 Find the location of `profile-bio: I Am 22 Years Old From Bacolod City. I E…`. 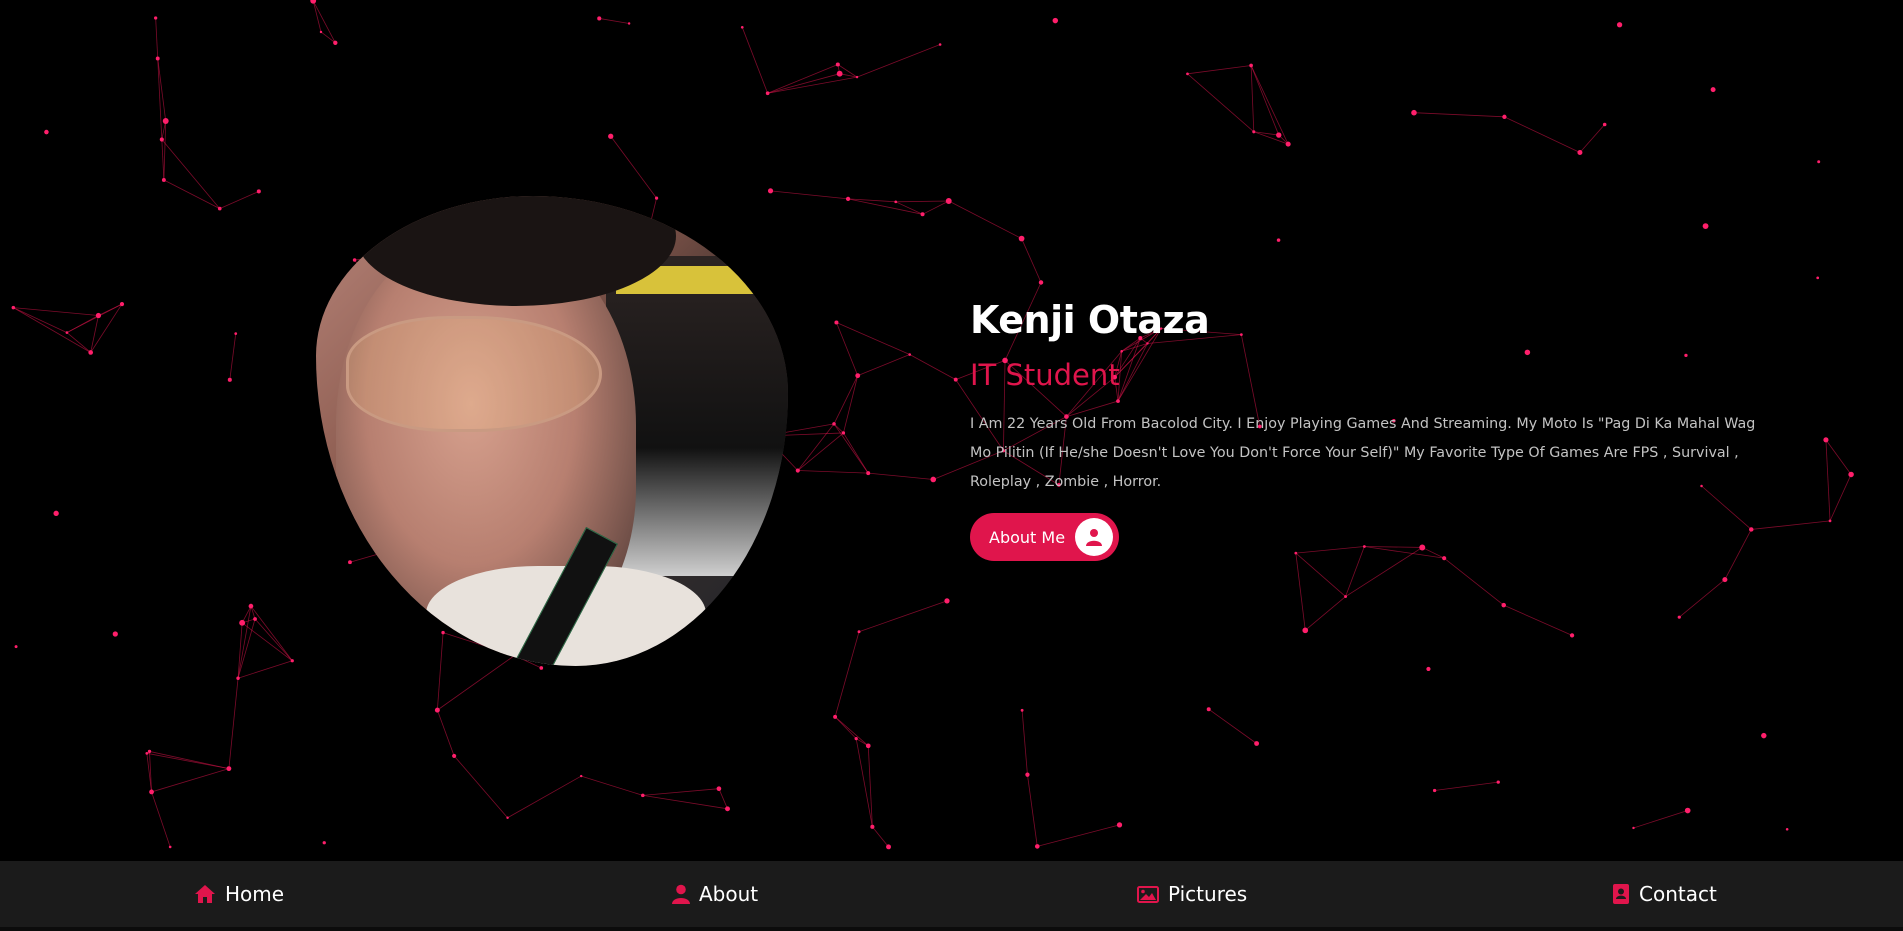

profile-bio: I Am 22 Years Old From Bacolod City. I E… is located at coordinates (1363, 453).